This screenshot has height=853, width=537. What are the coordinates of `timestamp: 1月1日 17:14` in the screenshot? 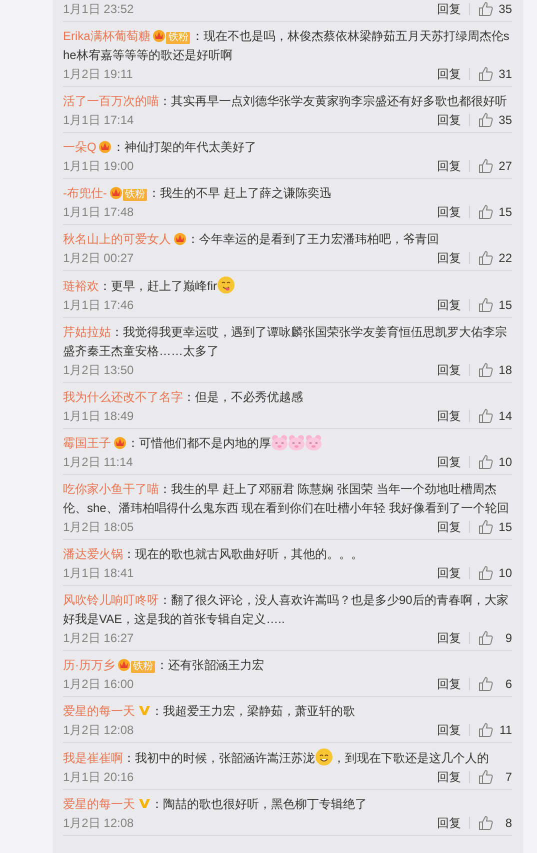 It's located at (99, 120).